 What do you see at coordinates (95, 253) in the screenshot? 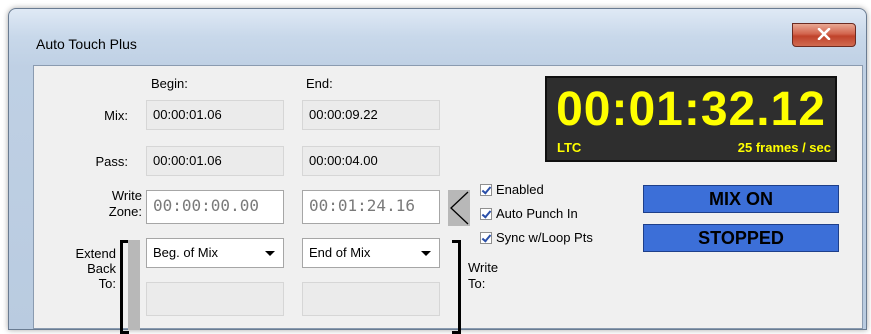
I see `extend-back-label-line1: Extend` at bounding box center [95, 253].